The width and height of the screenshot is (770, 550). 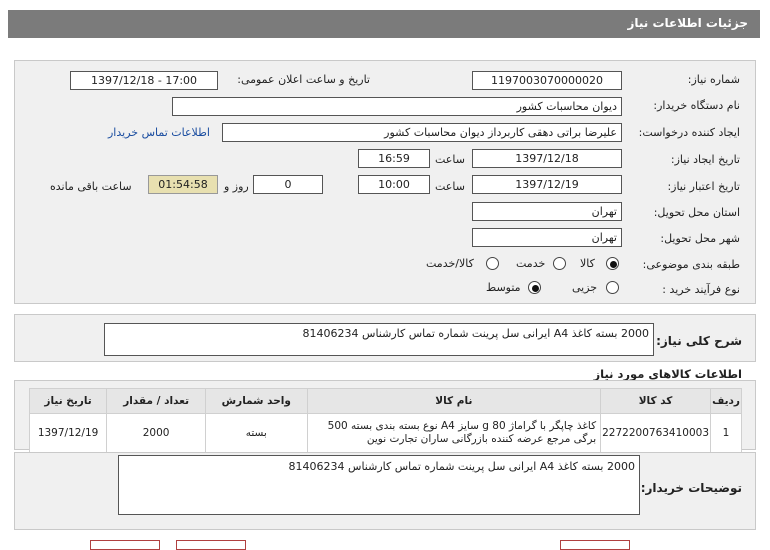 What do you see at coordinates (503, 287) in the screenshot?
I see `purchase-medium-label: متوسط` at bounding box center [503, 287].